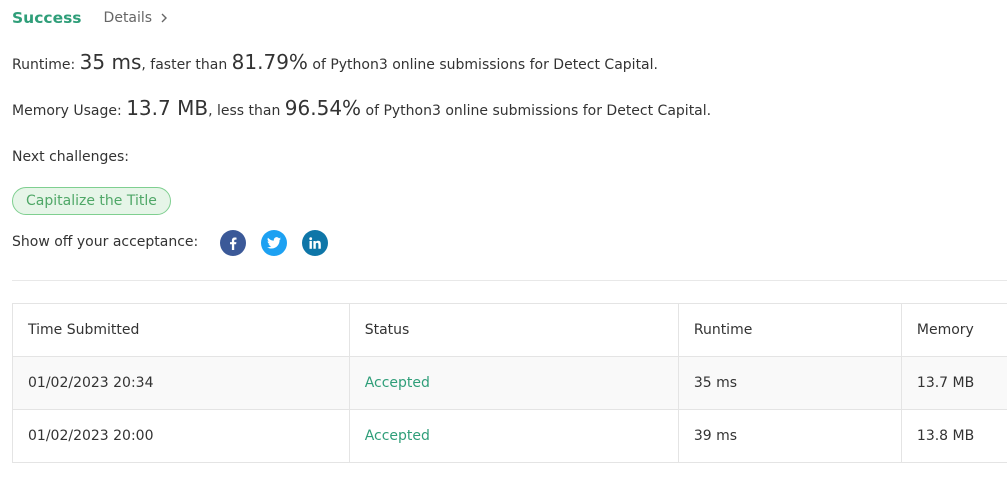  What do you see at coordinates (184, 65) in the screenshot?
I see `runtime-comparison: , faster than` at bounding box center [184, 65].